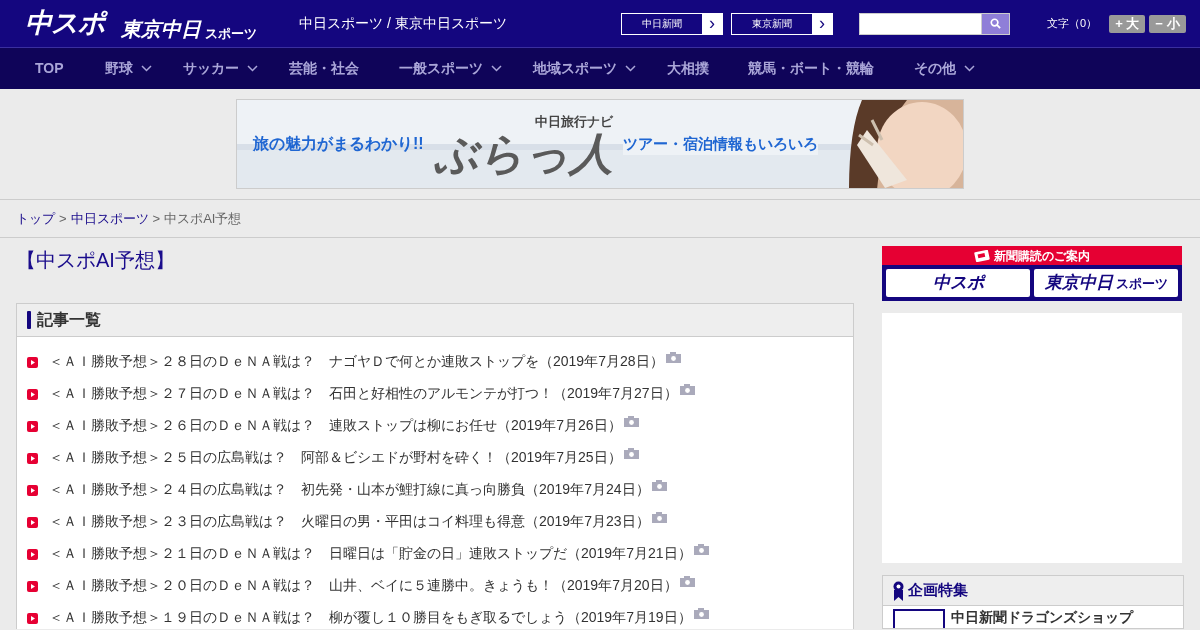  I want to click on article-link: ＜ＡＩ勝敗予想＞２６日のＤｅＮＡ戦は？ 連敗ストップは柳にお任せ（2019年7月26日）, so click(335, 425).